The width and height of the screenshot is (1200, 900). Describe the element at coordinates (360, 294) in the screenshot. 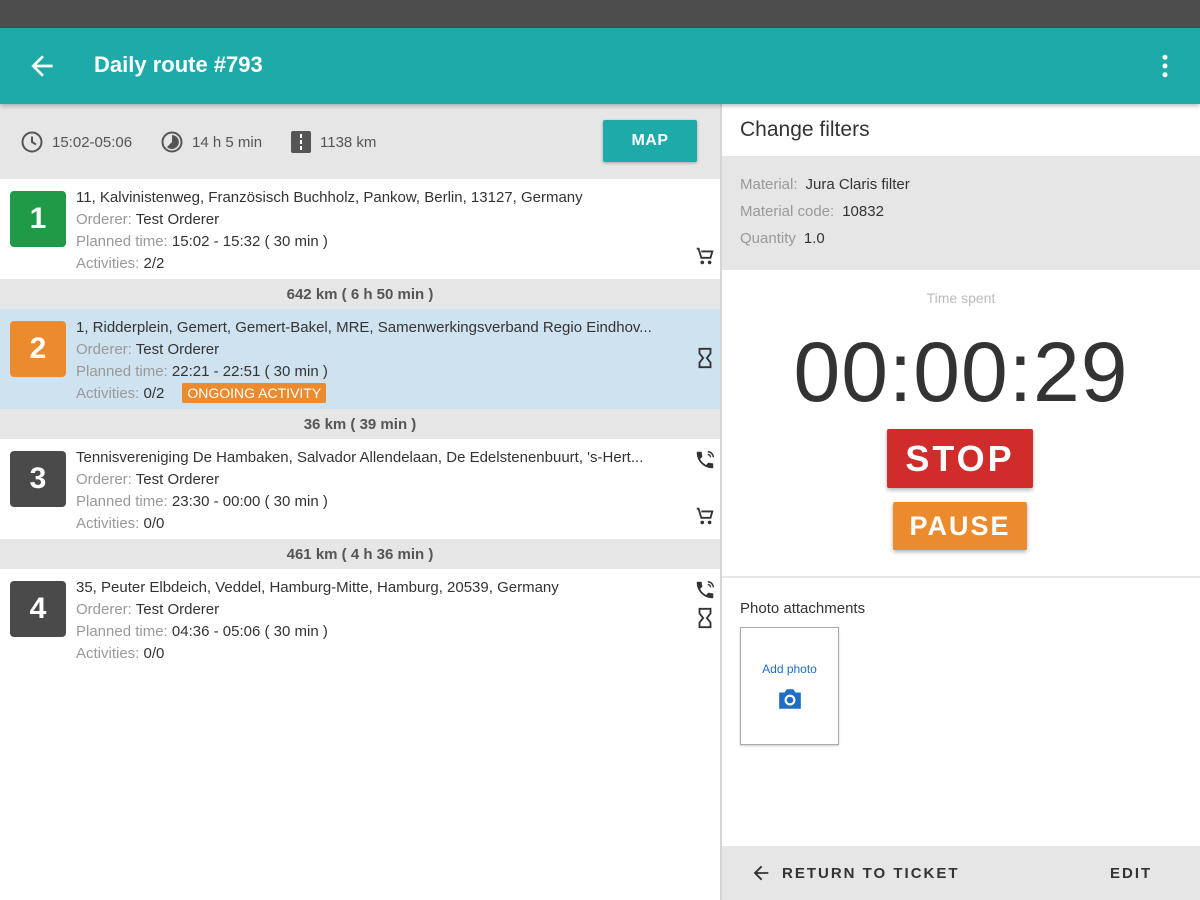

I see `leg-separator: 642 km ( 6 h 50 min )` at that location.